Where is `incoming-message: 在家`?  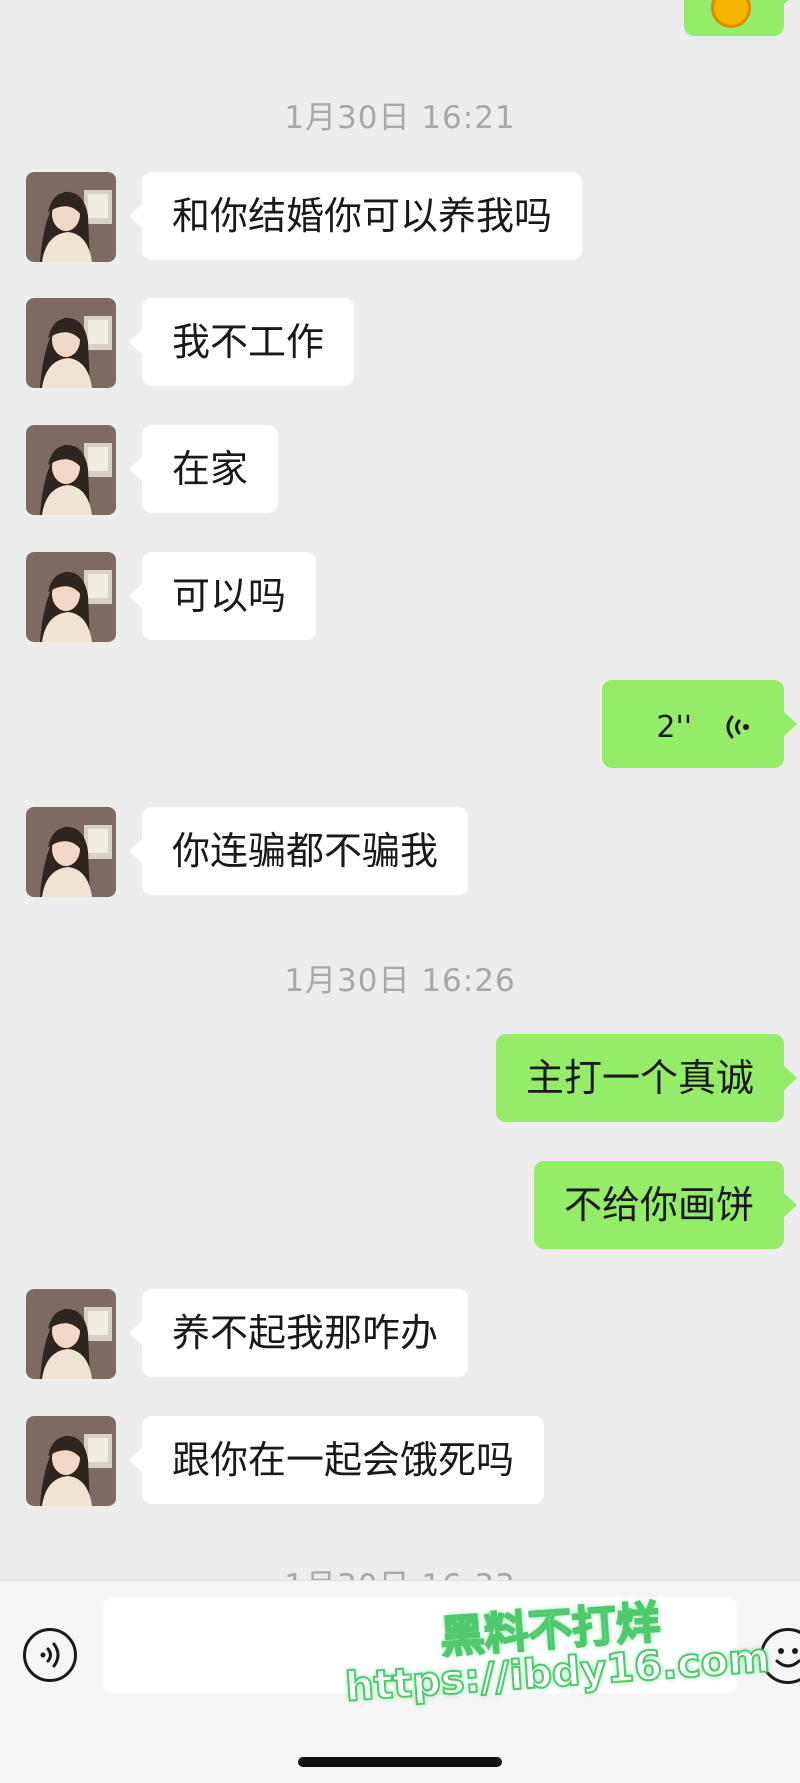
incoming-message: 在家 is located at coordinates (203, 469).